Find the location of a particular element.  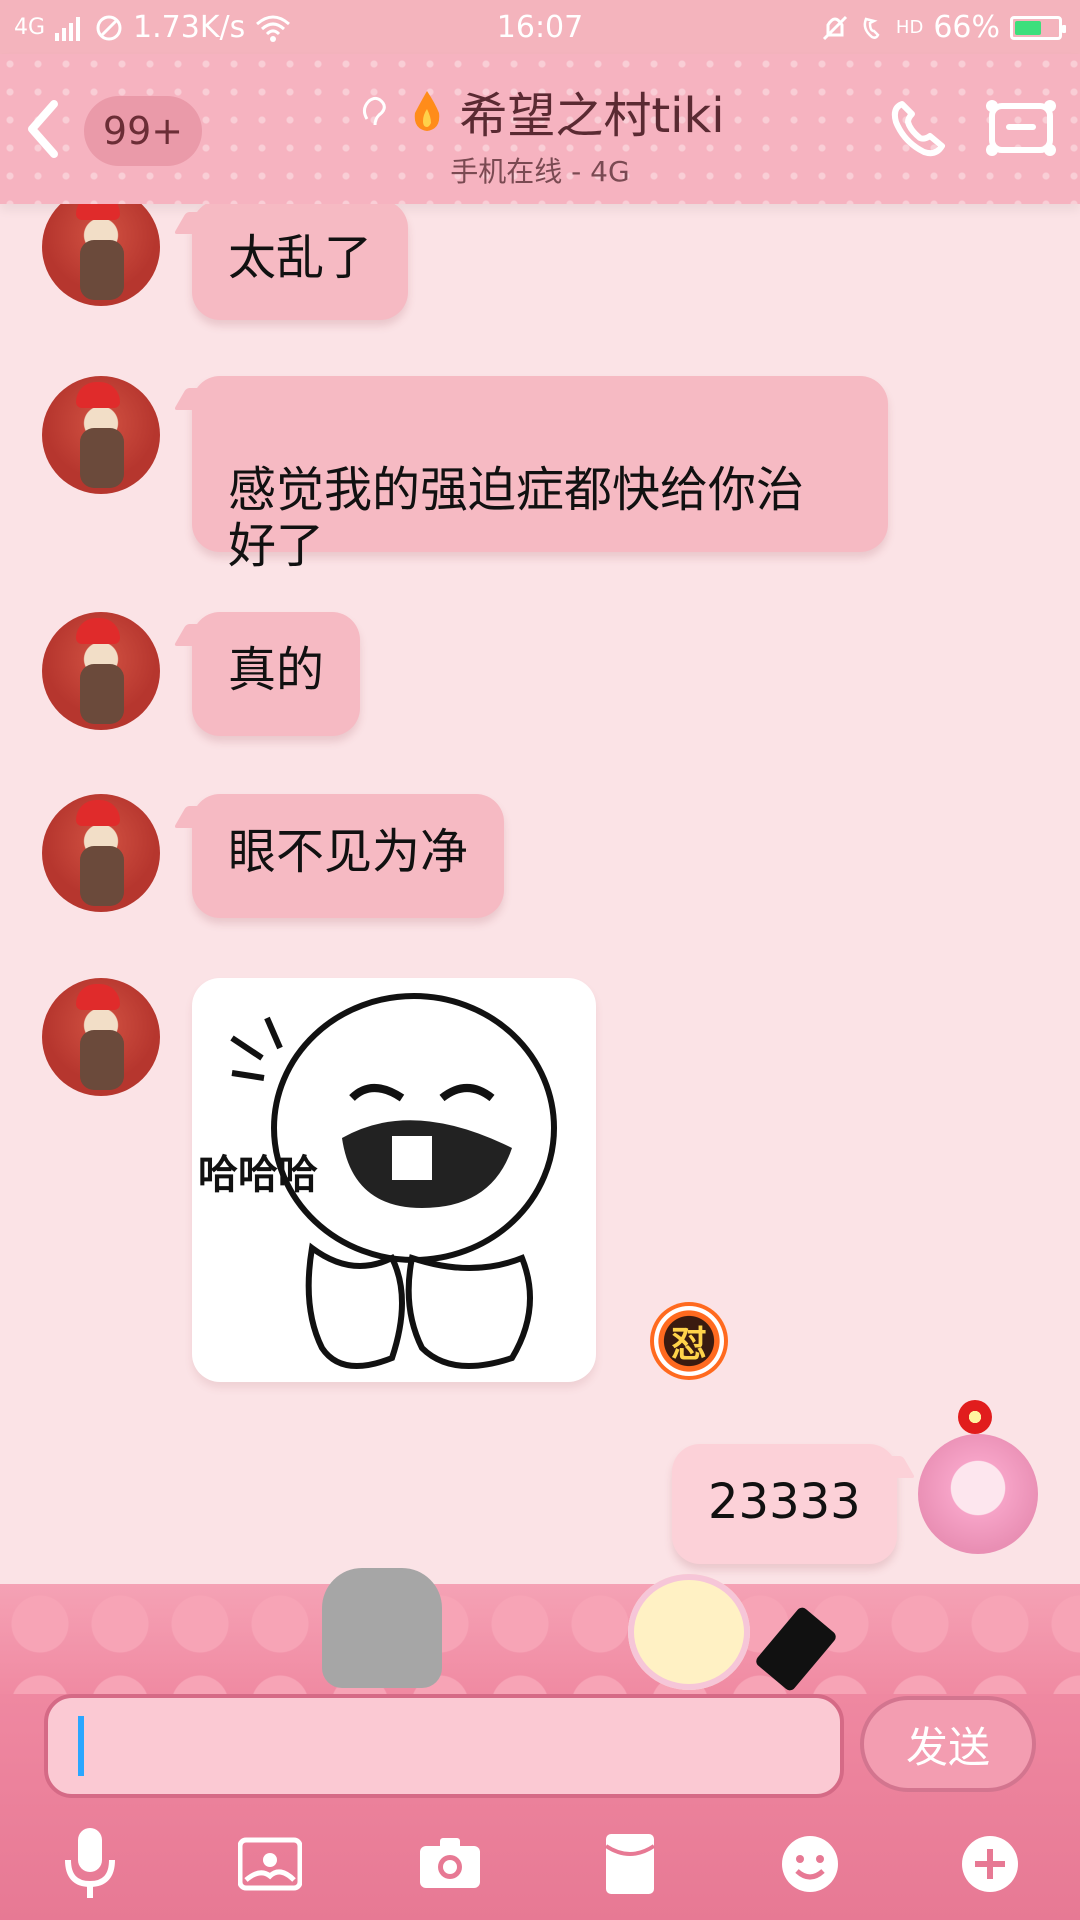

chat-title: 希望之村tiki is located at coordinates (592, 116).